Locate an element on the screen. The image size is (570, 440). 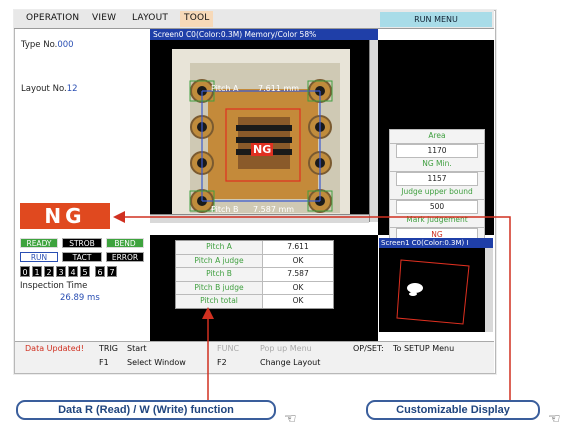
sub-image-view is located at coordinates (432, 290).